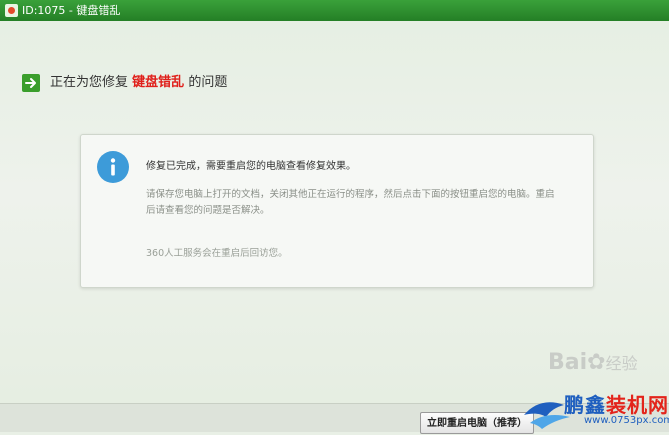 The height and width of the screenshot is (435, 669). I want to click on app-logo-icon, so click(11, 10).